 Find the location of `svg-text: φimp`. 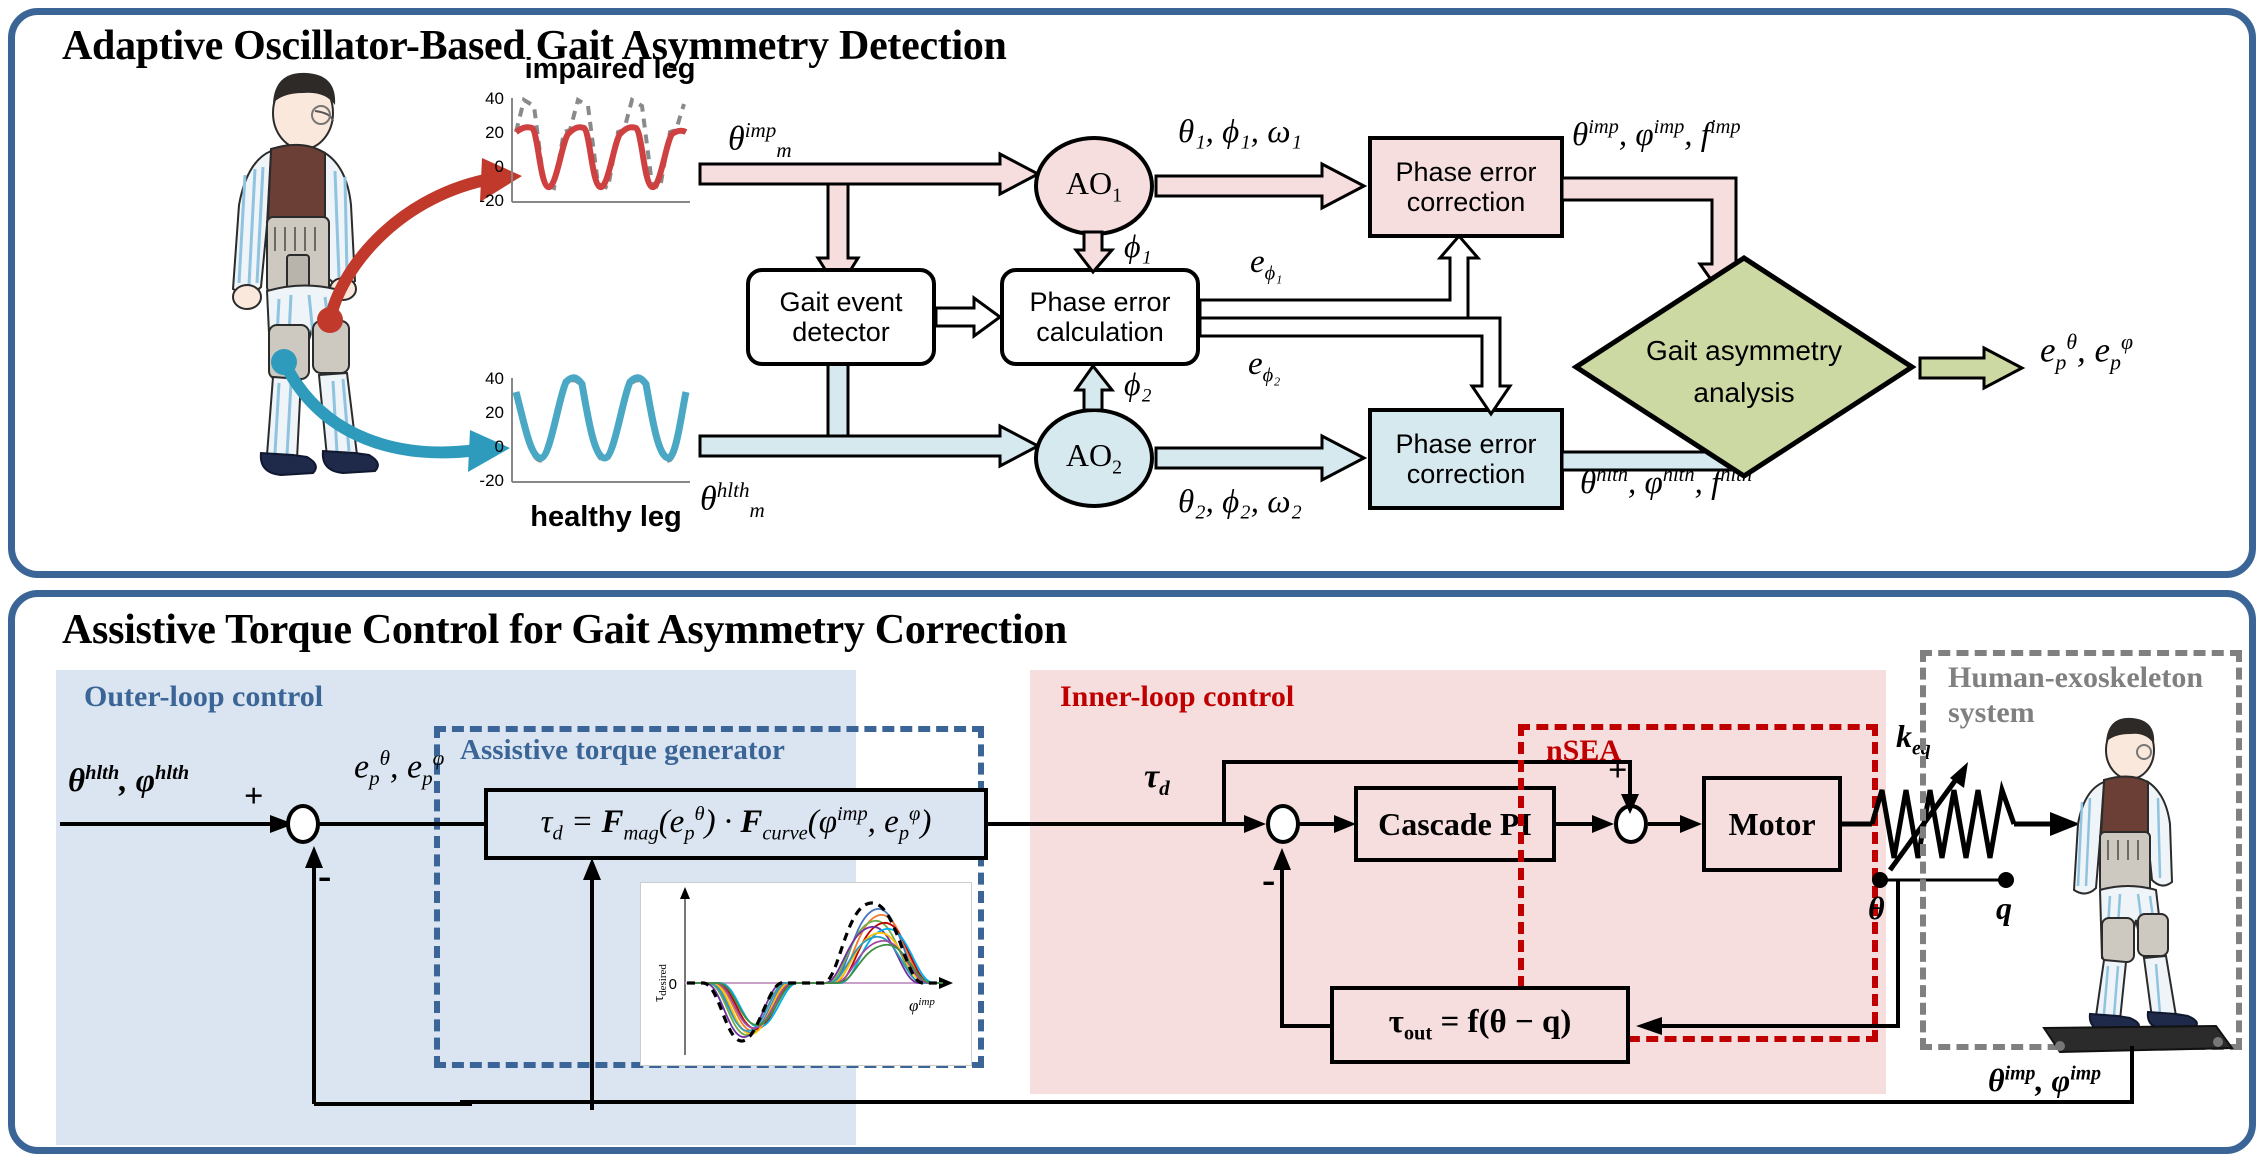

svg-text: φimp is located at coordinates (922, 1005).